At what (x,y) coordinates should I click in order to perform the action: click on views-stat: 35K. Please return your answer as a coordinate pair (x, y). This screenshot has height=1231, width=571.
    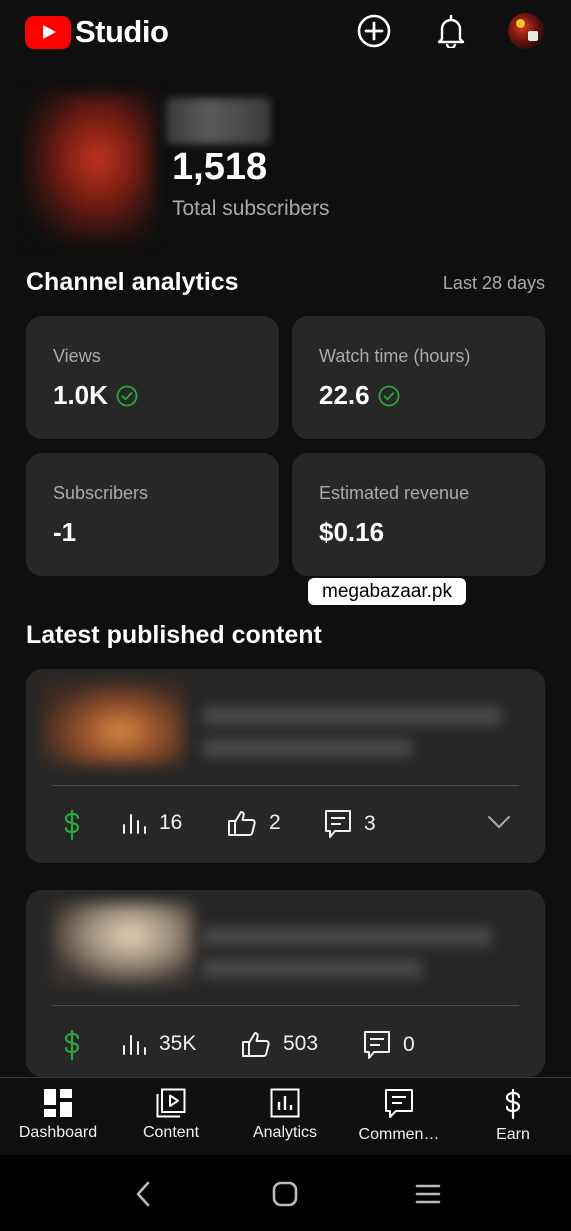
    Looking at the image, I should click on (158, 1044).